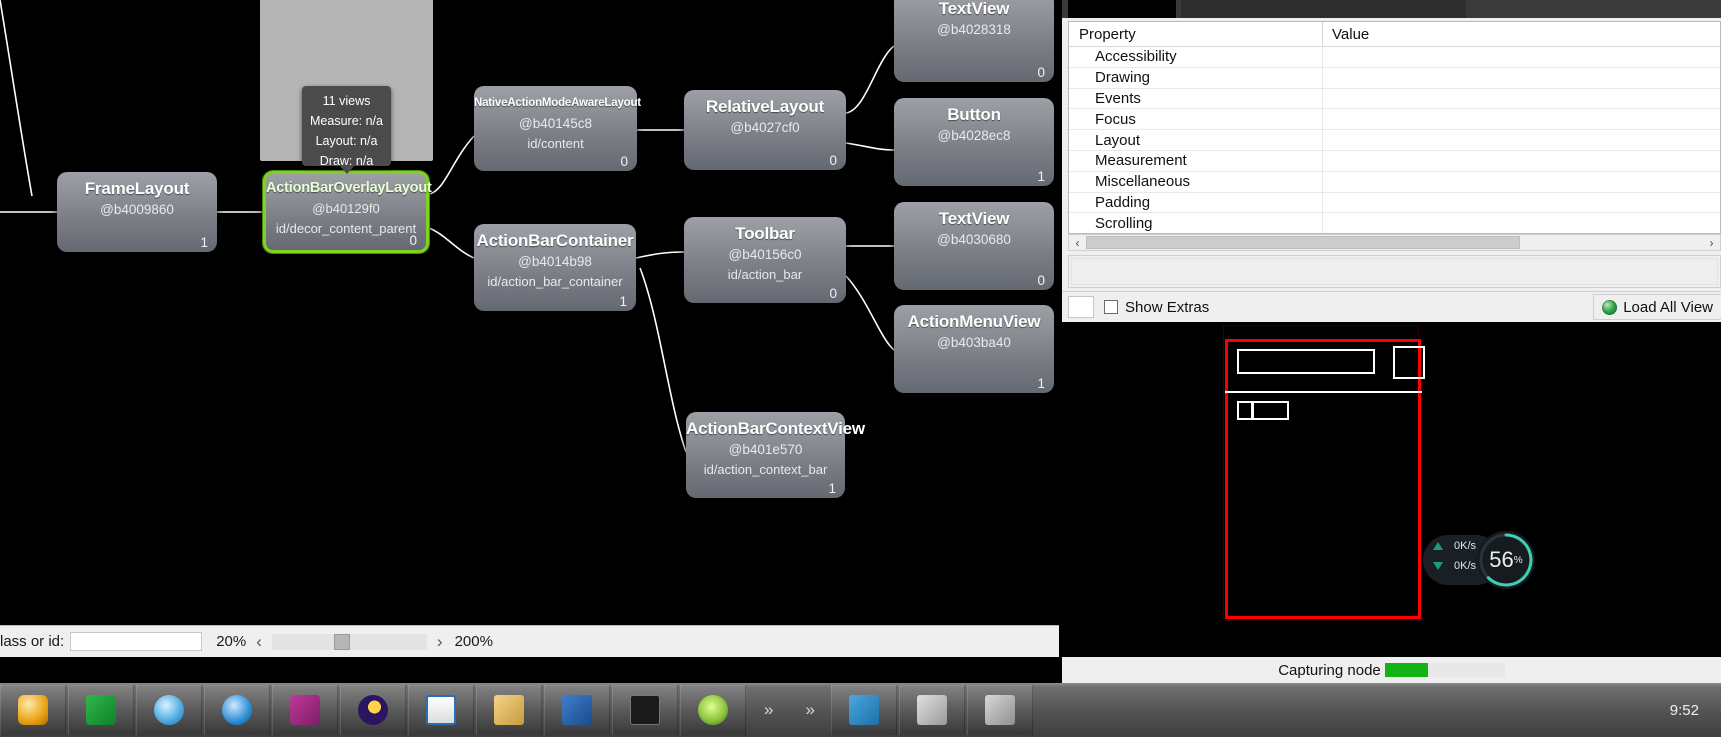 This screenshot has height=737, width=1721. What do you see at coordinates (1394, 271) in the screenshot?
I see `value-detail-box` at bounding box center [1394, 271].